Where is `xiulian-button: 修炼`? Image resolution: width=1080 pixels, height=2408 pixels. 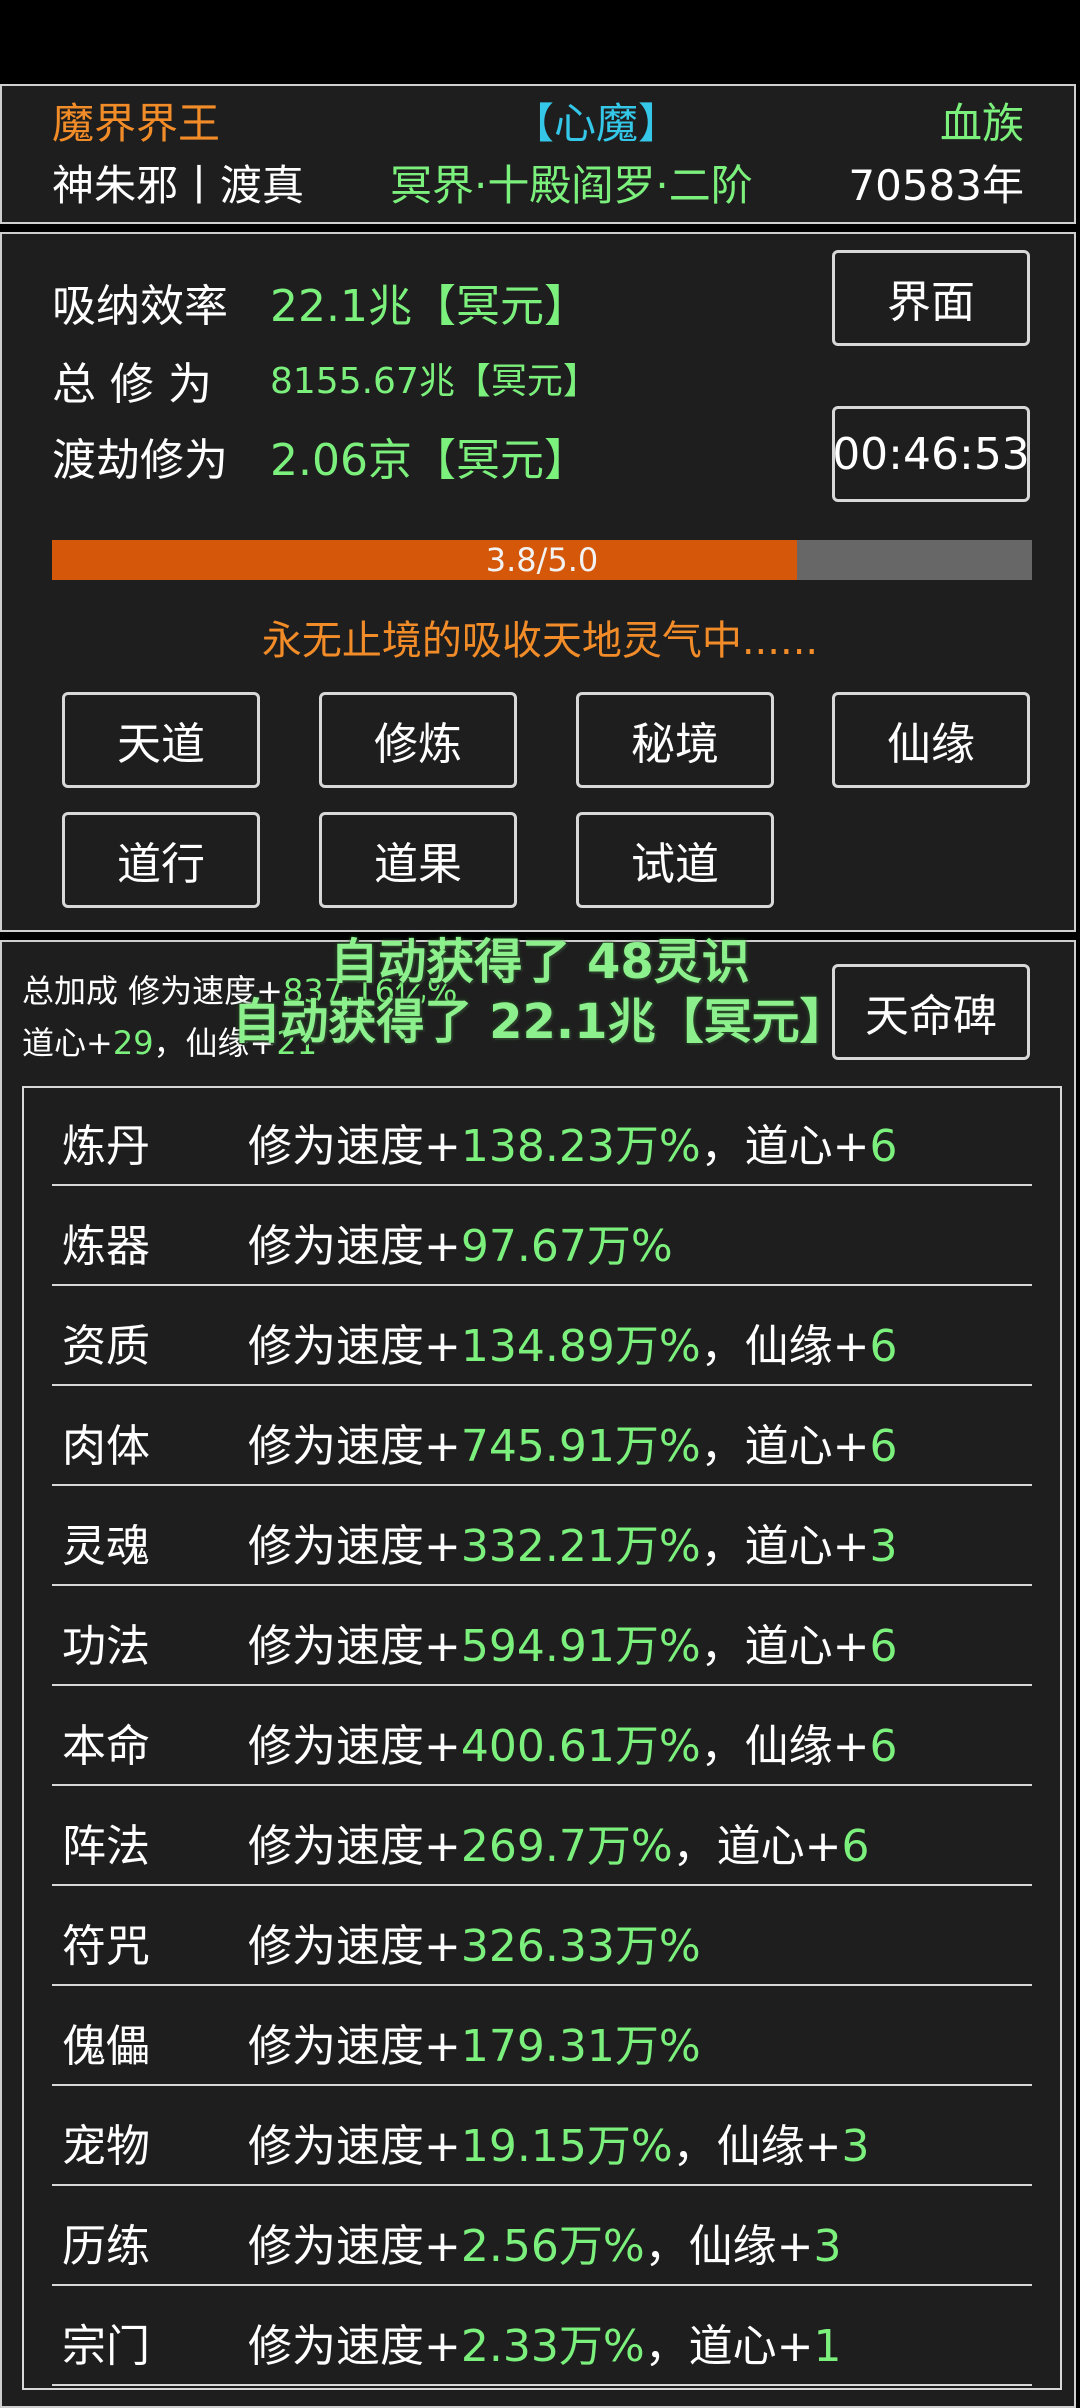
xiulian-button: 修炼 is located at coordinates (418, 740).